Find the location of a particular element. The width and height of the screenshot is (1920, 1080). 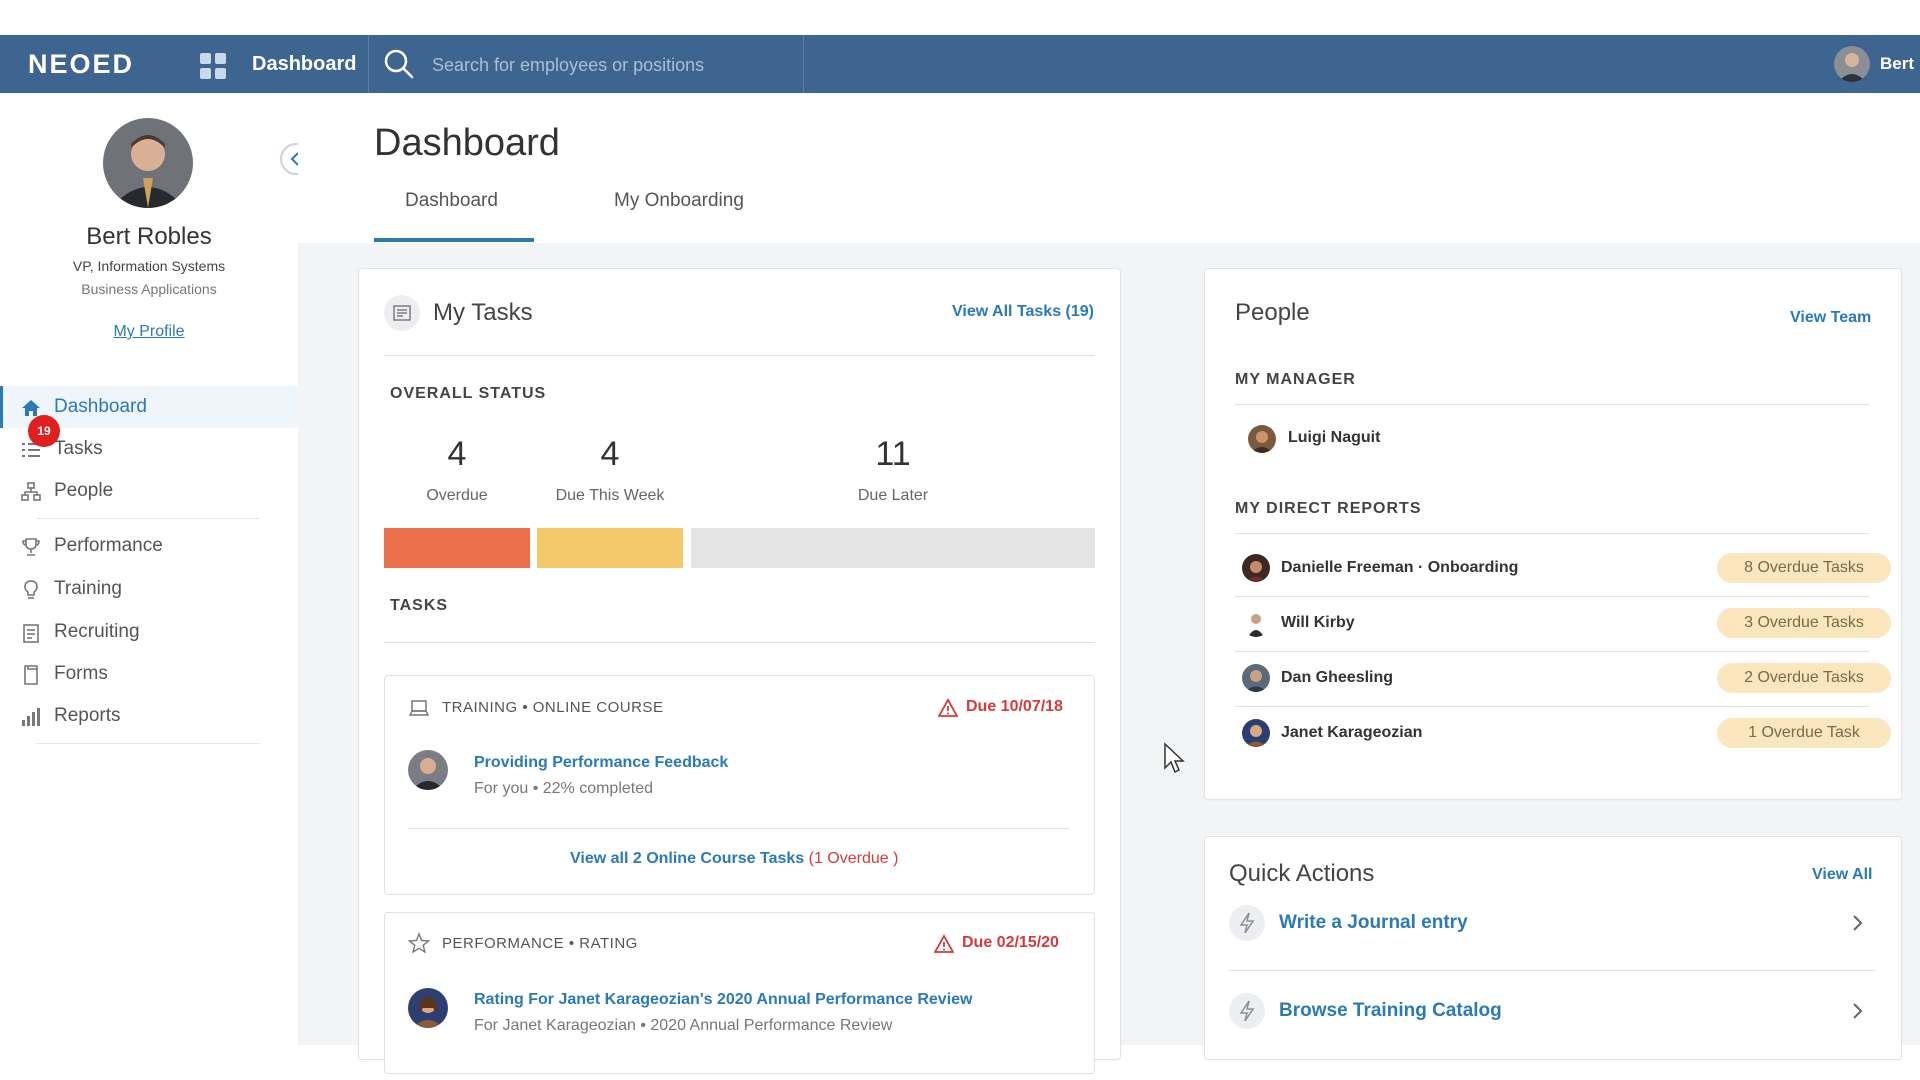

due-this-week-label: Due This Week is located at coordinates (610, 495).